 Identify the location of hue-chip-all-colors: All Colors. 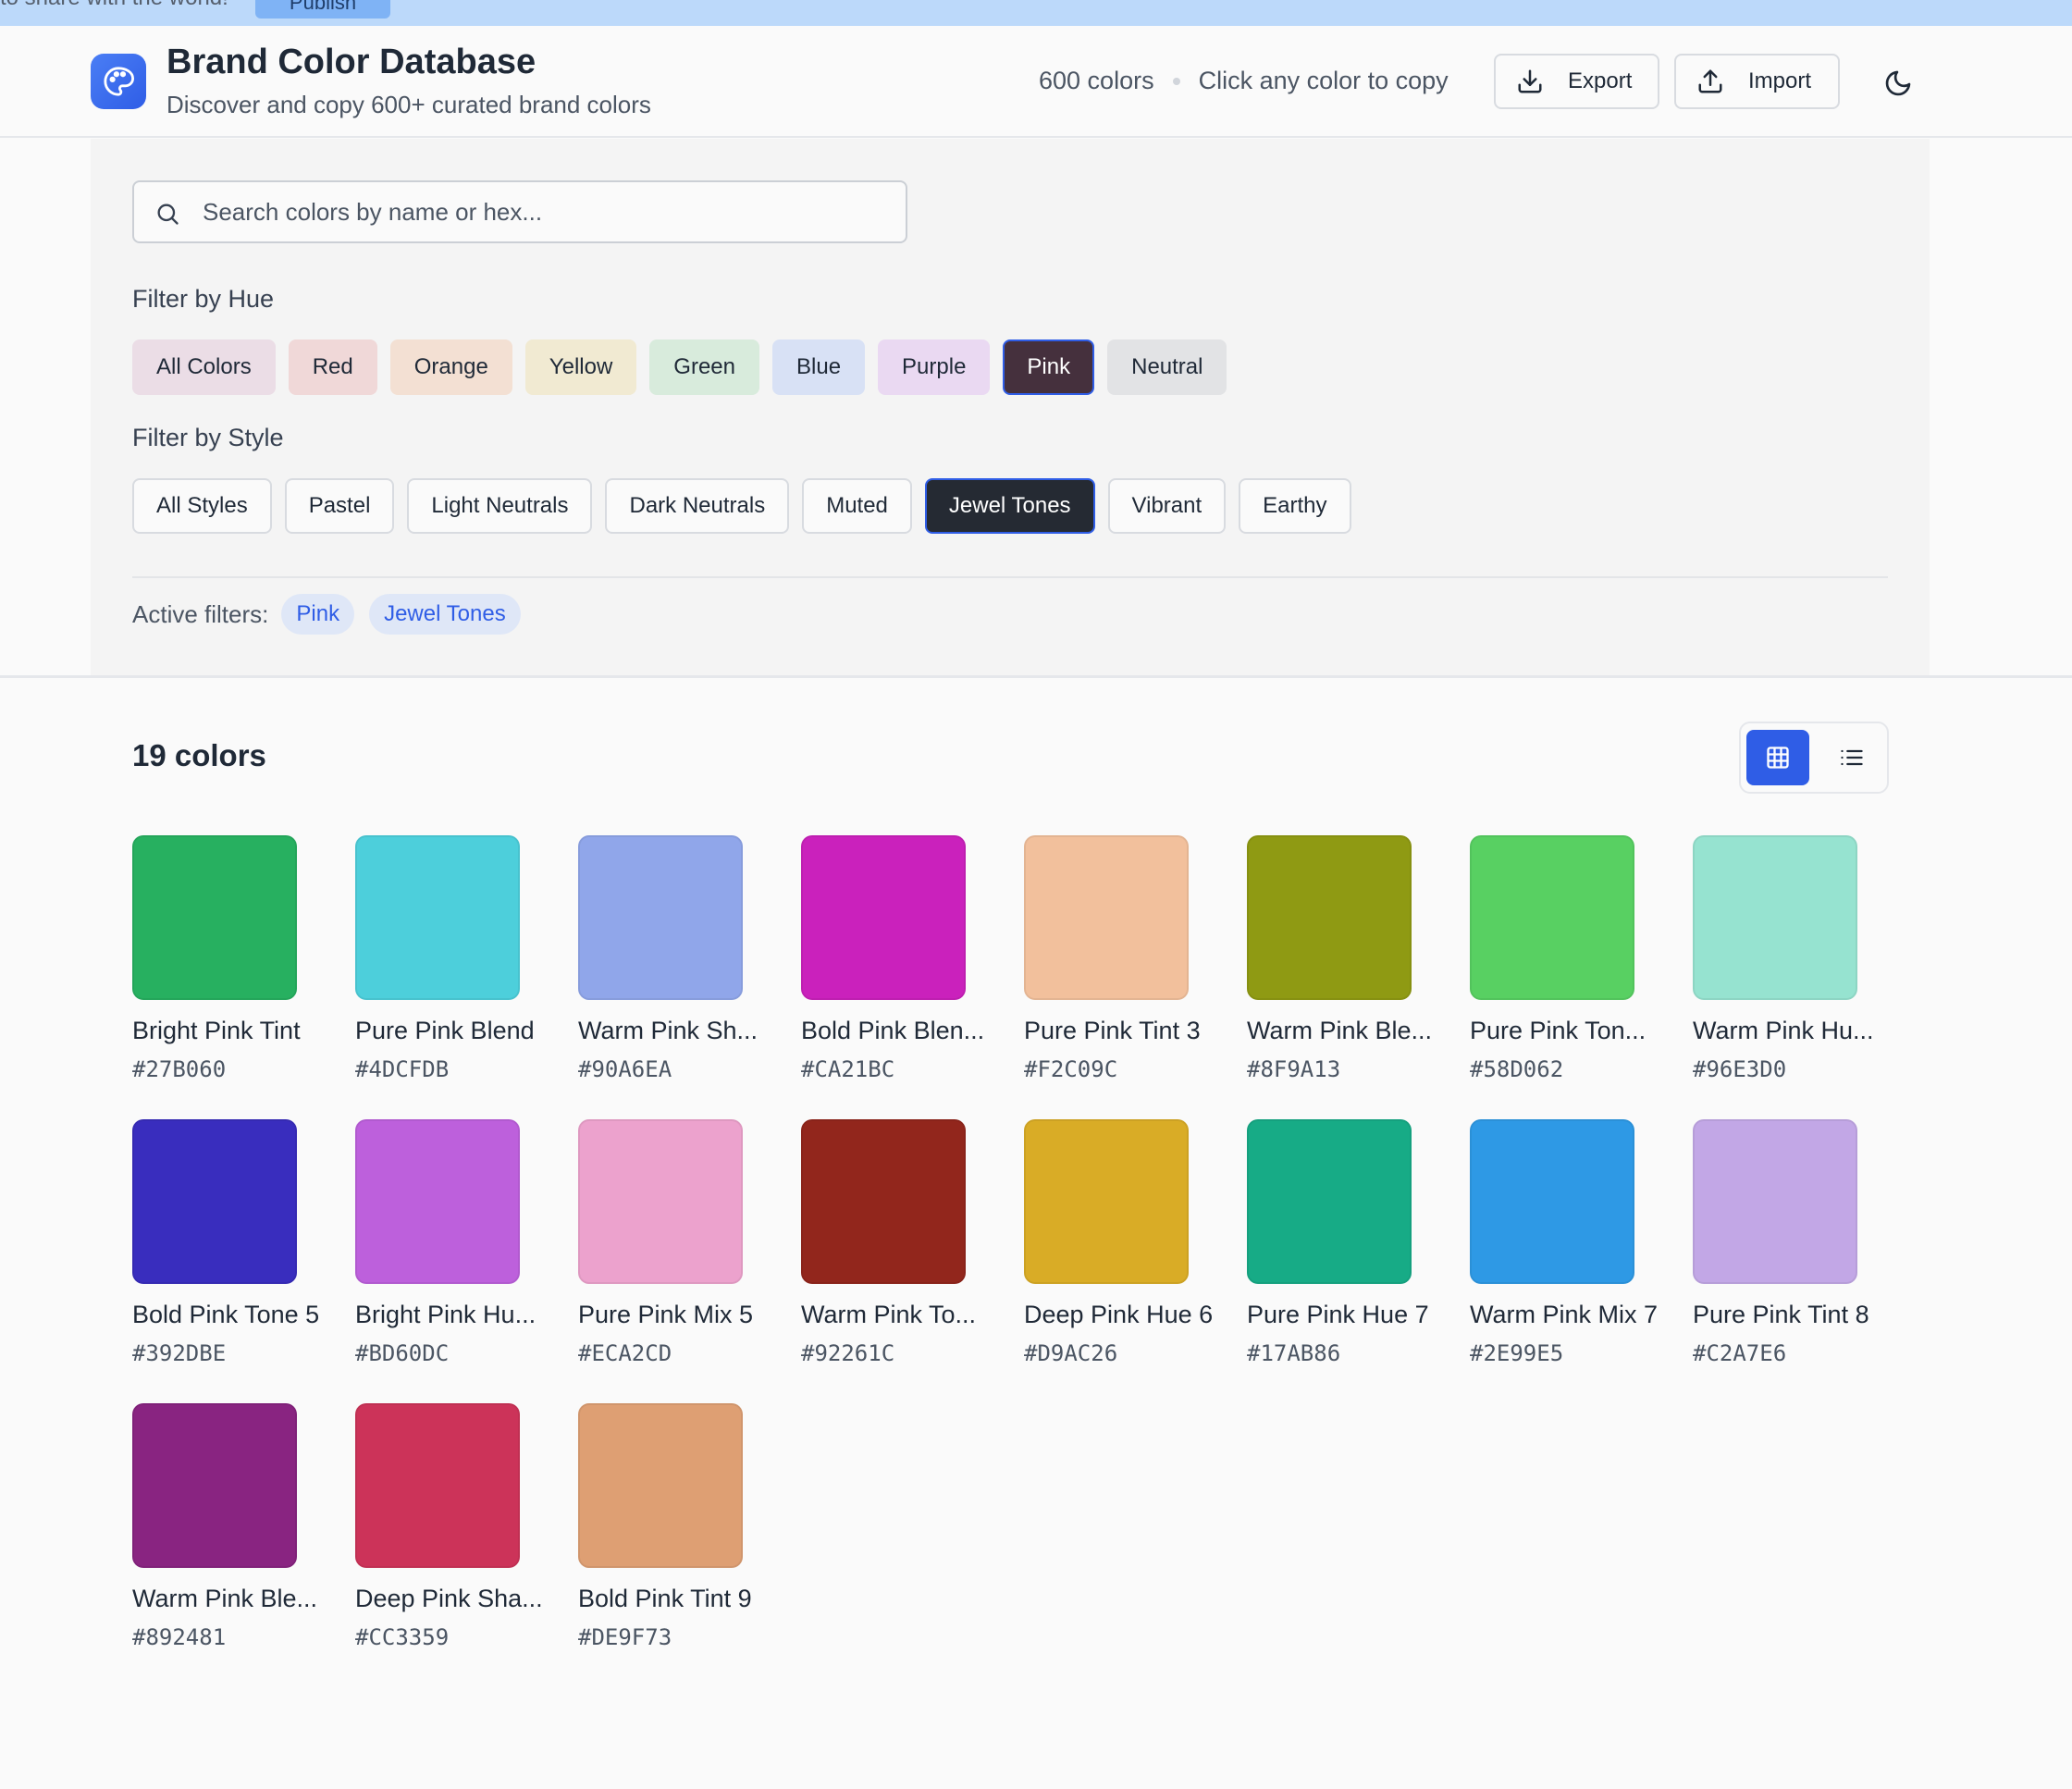
(204, 367).